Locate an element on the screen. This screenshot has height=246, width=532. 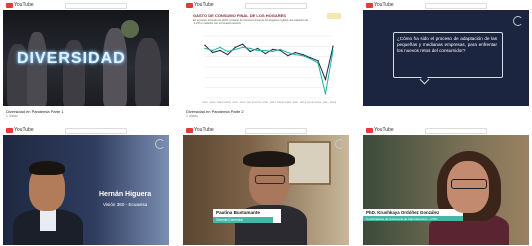
x-tick-label: 2019.IV is located at coordinates (318, 103).